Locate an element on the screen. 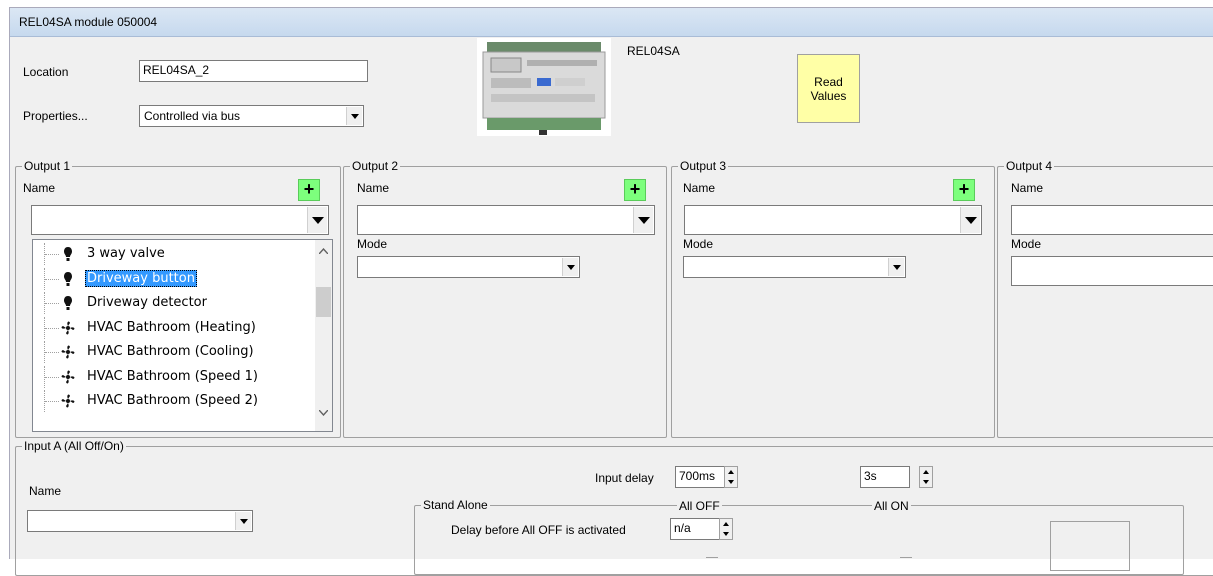 This screenshot has width=1213, height=576. output-2-legend: Output 2 is located at coordinates (375, 166).